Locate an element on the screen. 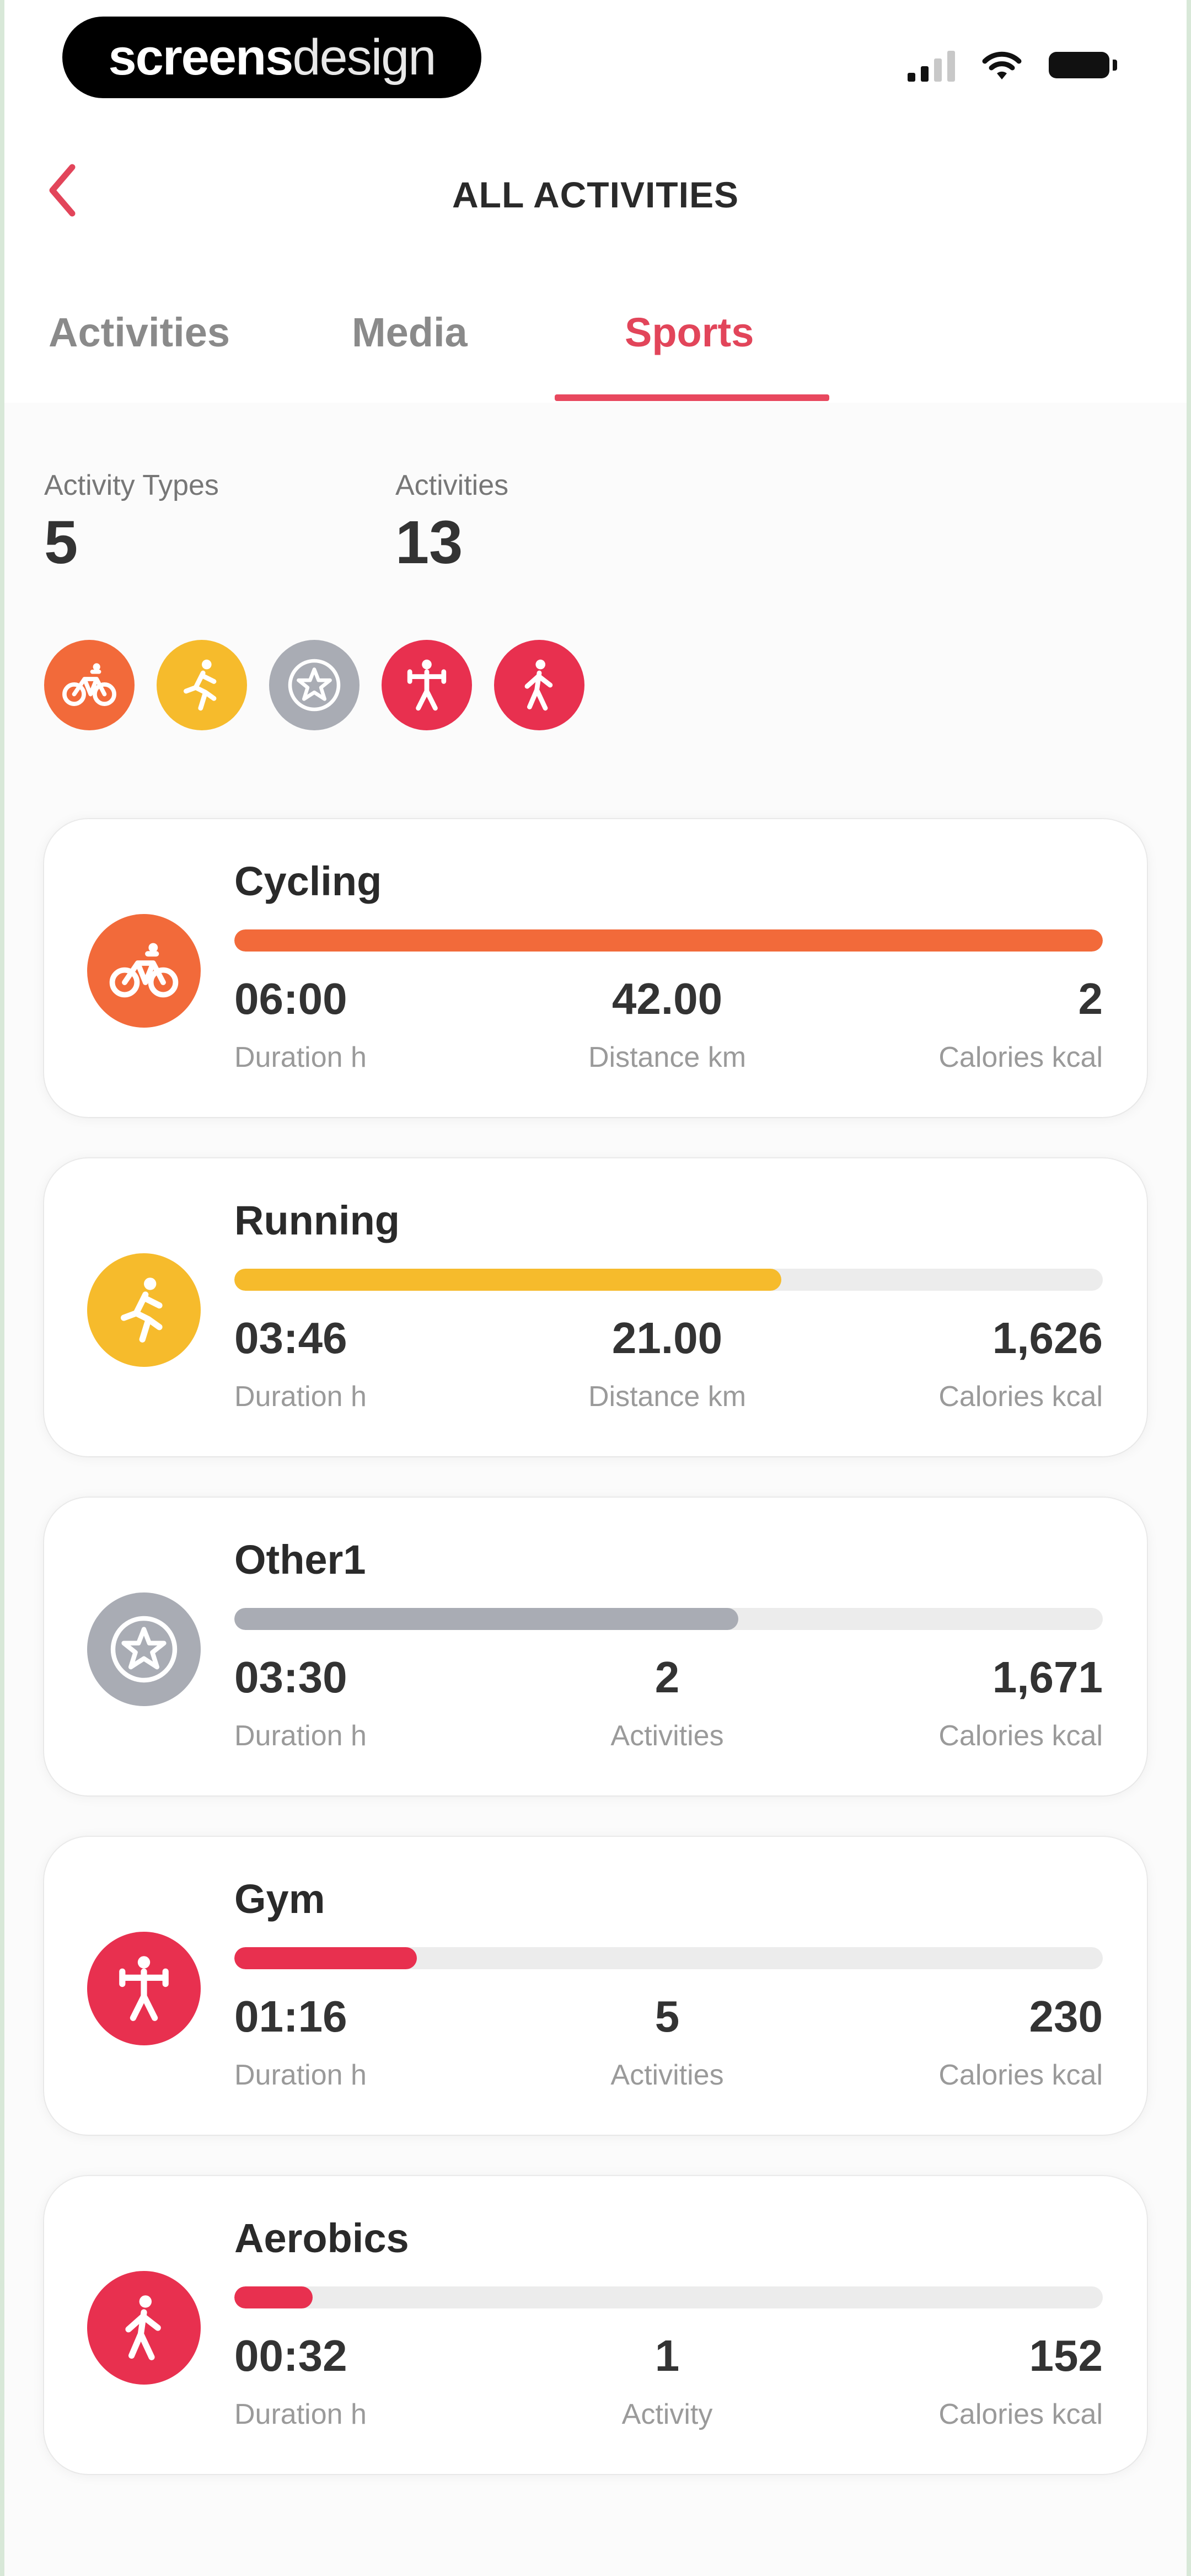 Image resolution: width=1191 pixels, height=2576 pixels. wifi-icon is located at coordinates (1002, 65).